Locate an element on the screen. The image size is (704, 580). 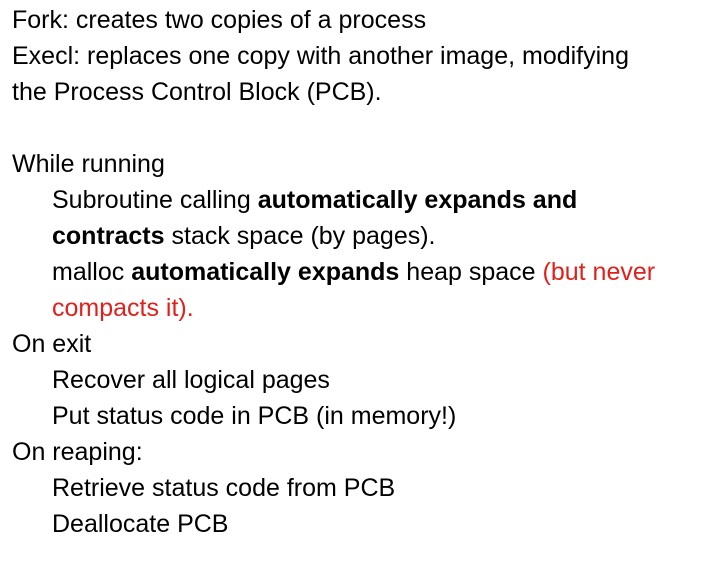
on-reaping-item: Retrieve status code from PCB is located at coordinates (224, 488).